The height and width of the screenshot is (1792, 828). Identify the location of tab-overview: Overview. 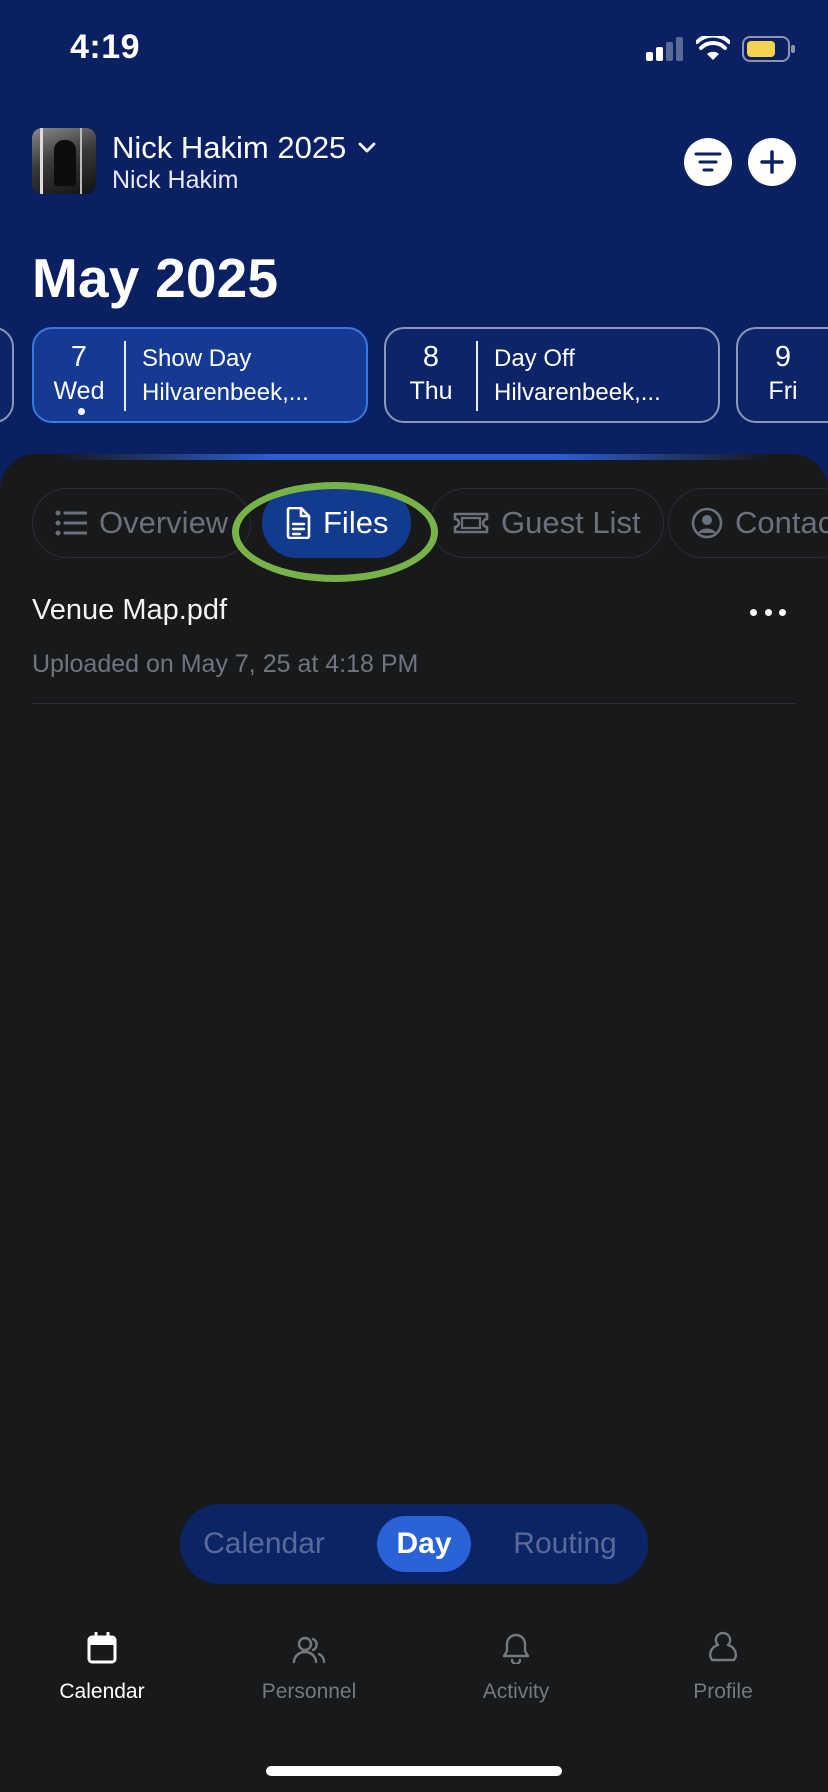
(142, 523).